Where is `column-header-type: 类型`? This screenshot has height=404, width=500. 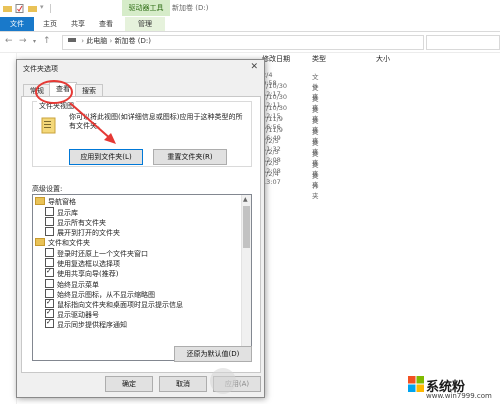 column-header-type: 类型 is located at coordinates (319, 59).